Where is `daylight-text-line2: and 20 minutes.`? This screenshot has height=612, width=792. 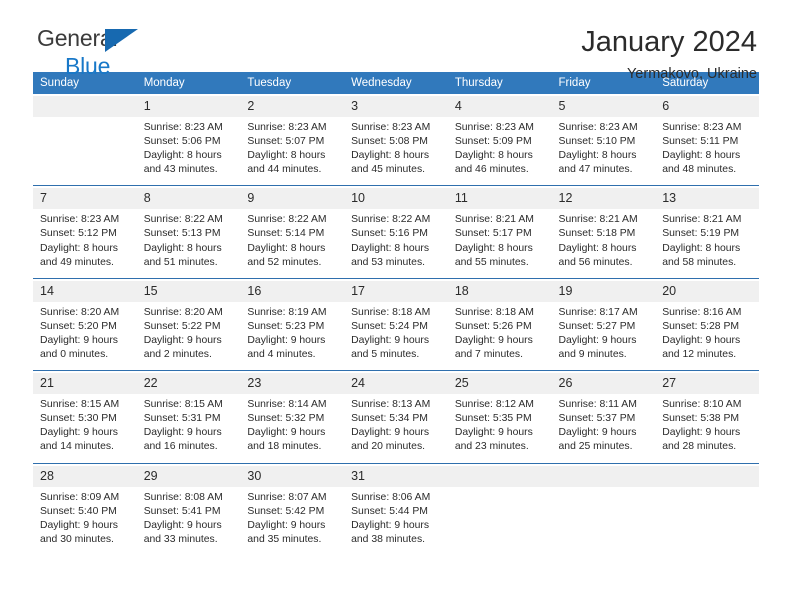 daylight-text-line2: and 20 minutes. is located at coordinates (388, 447).